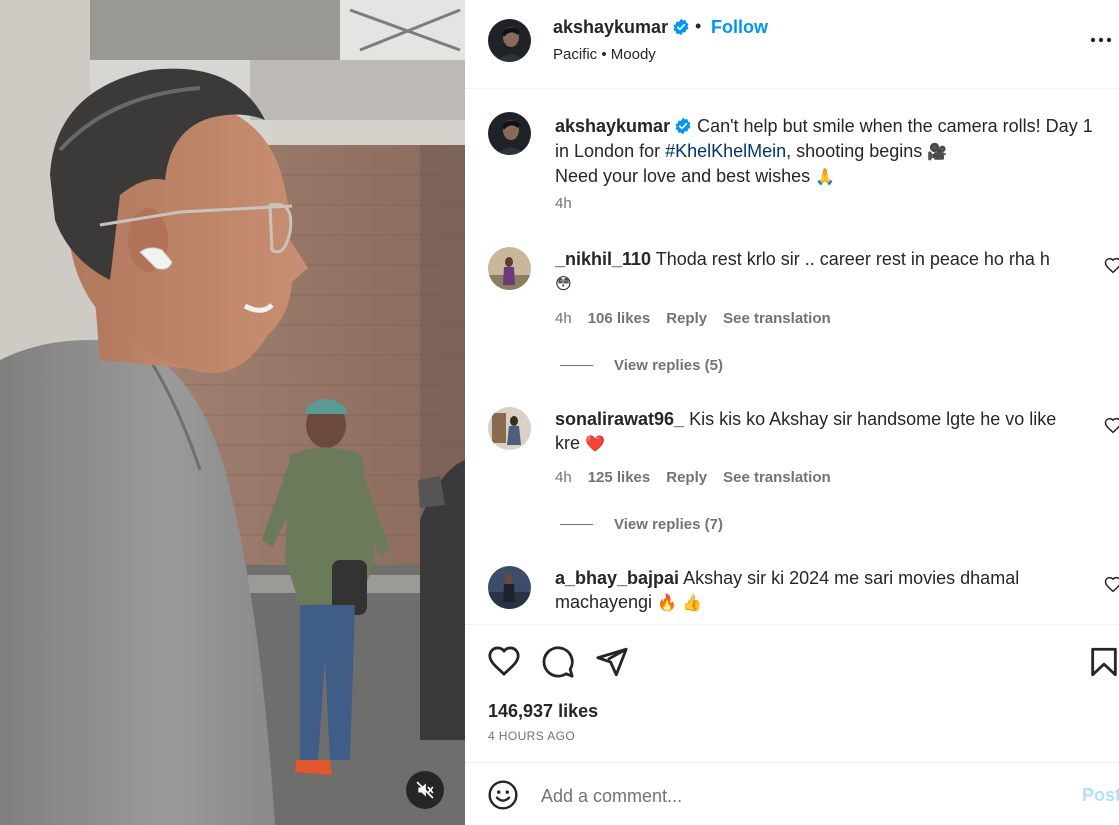  What do you see at coordinates (668, 524) in the screenshot?
I see `view-replies-label: View replies (7)` at bounding box center [668, 524].